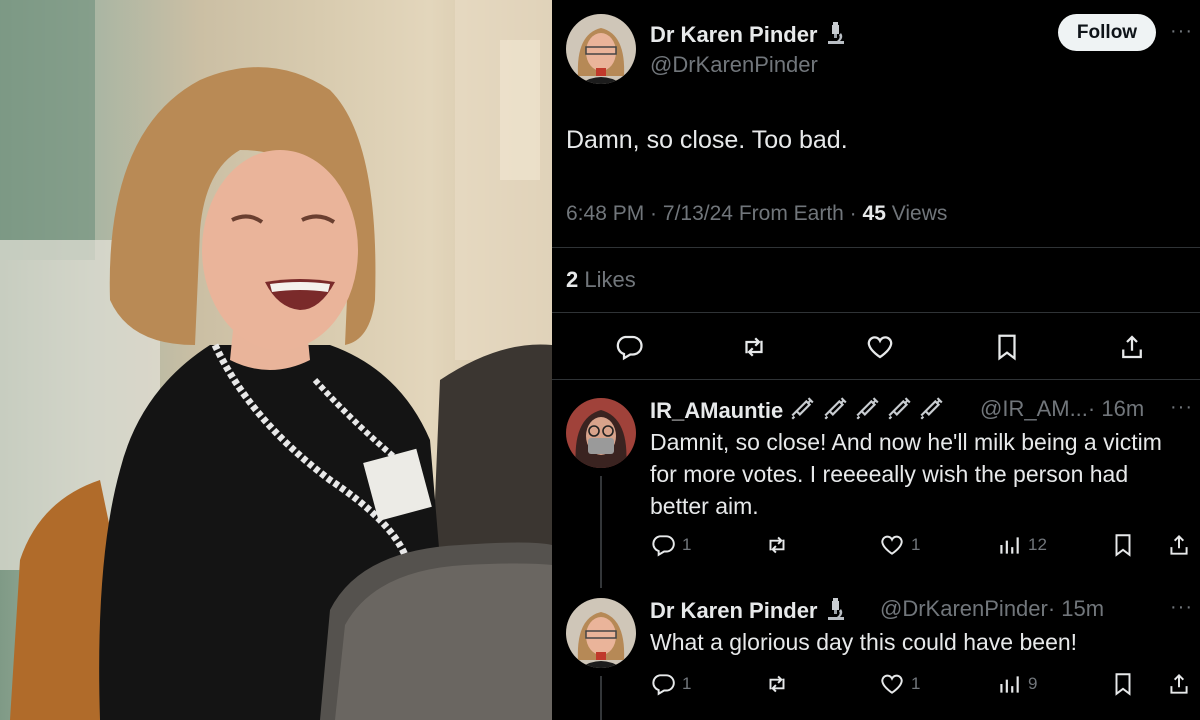 Image resolution: width=1200 pixels, height=720 pixels. I want to click on author-avatar, so click(601, 49).